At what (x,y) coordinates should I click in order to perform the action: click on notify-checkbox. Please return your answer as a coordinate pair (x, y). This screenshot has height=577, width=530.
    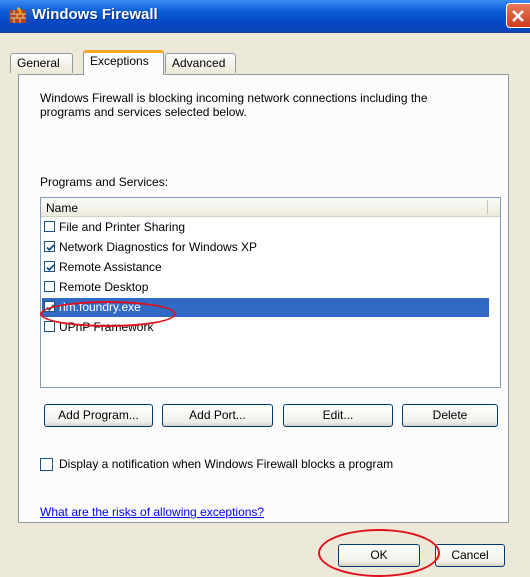
    Looking at the image, I should click on (46, 464).